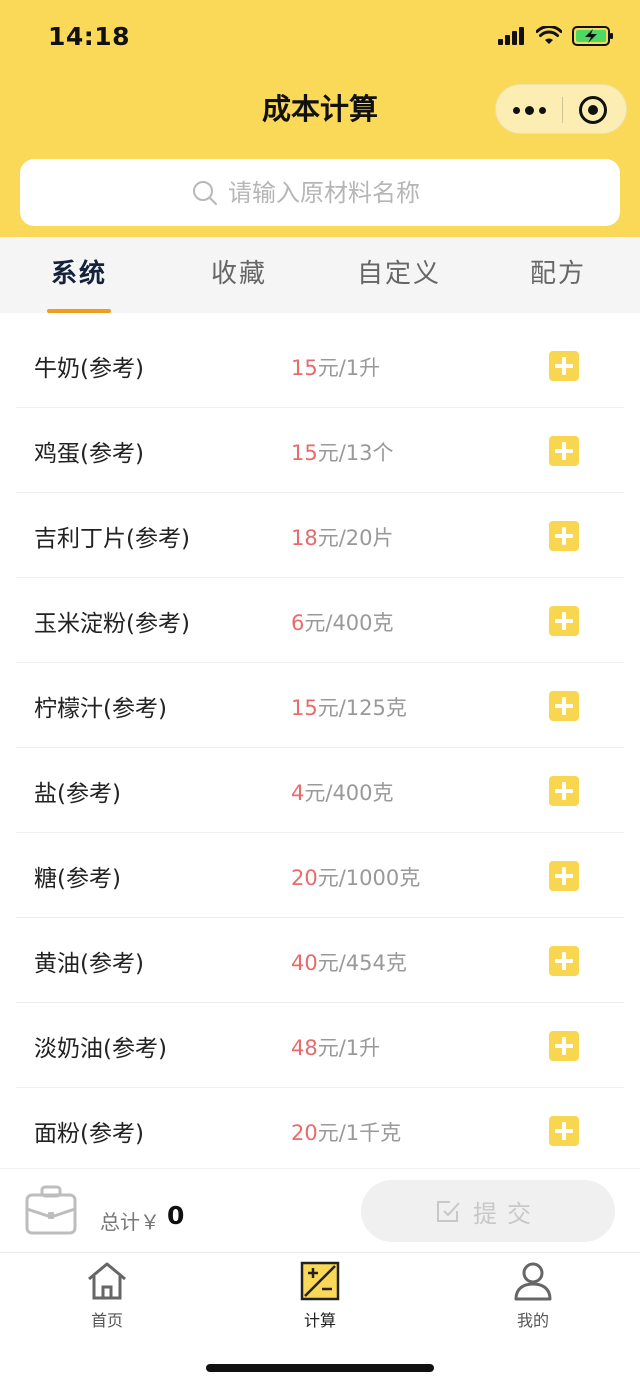 The width and height of the screenshot is (640, 1385). I want to click on price-unit: 元/20片, so click(355, 538).